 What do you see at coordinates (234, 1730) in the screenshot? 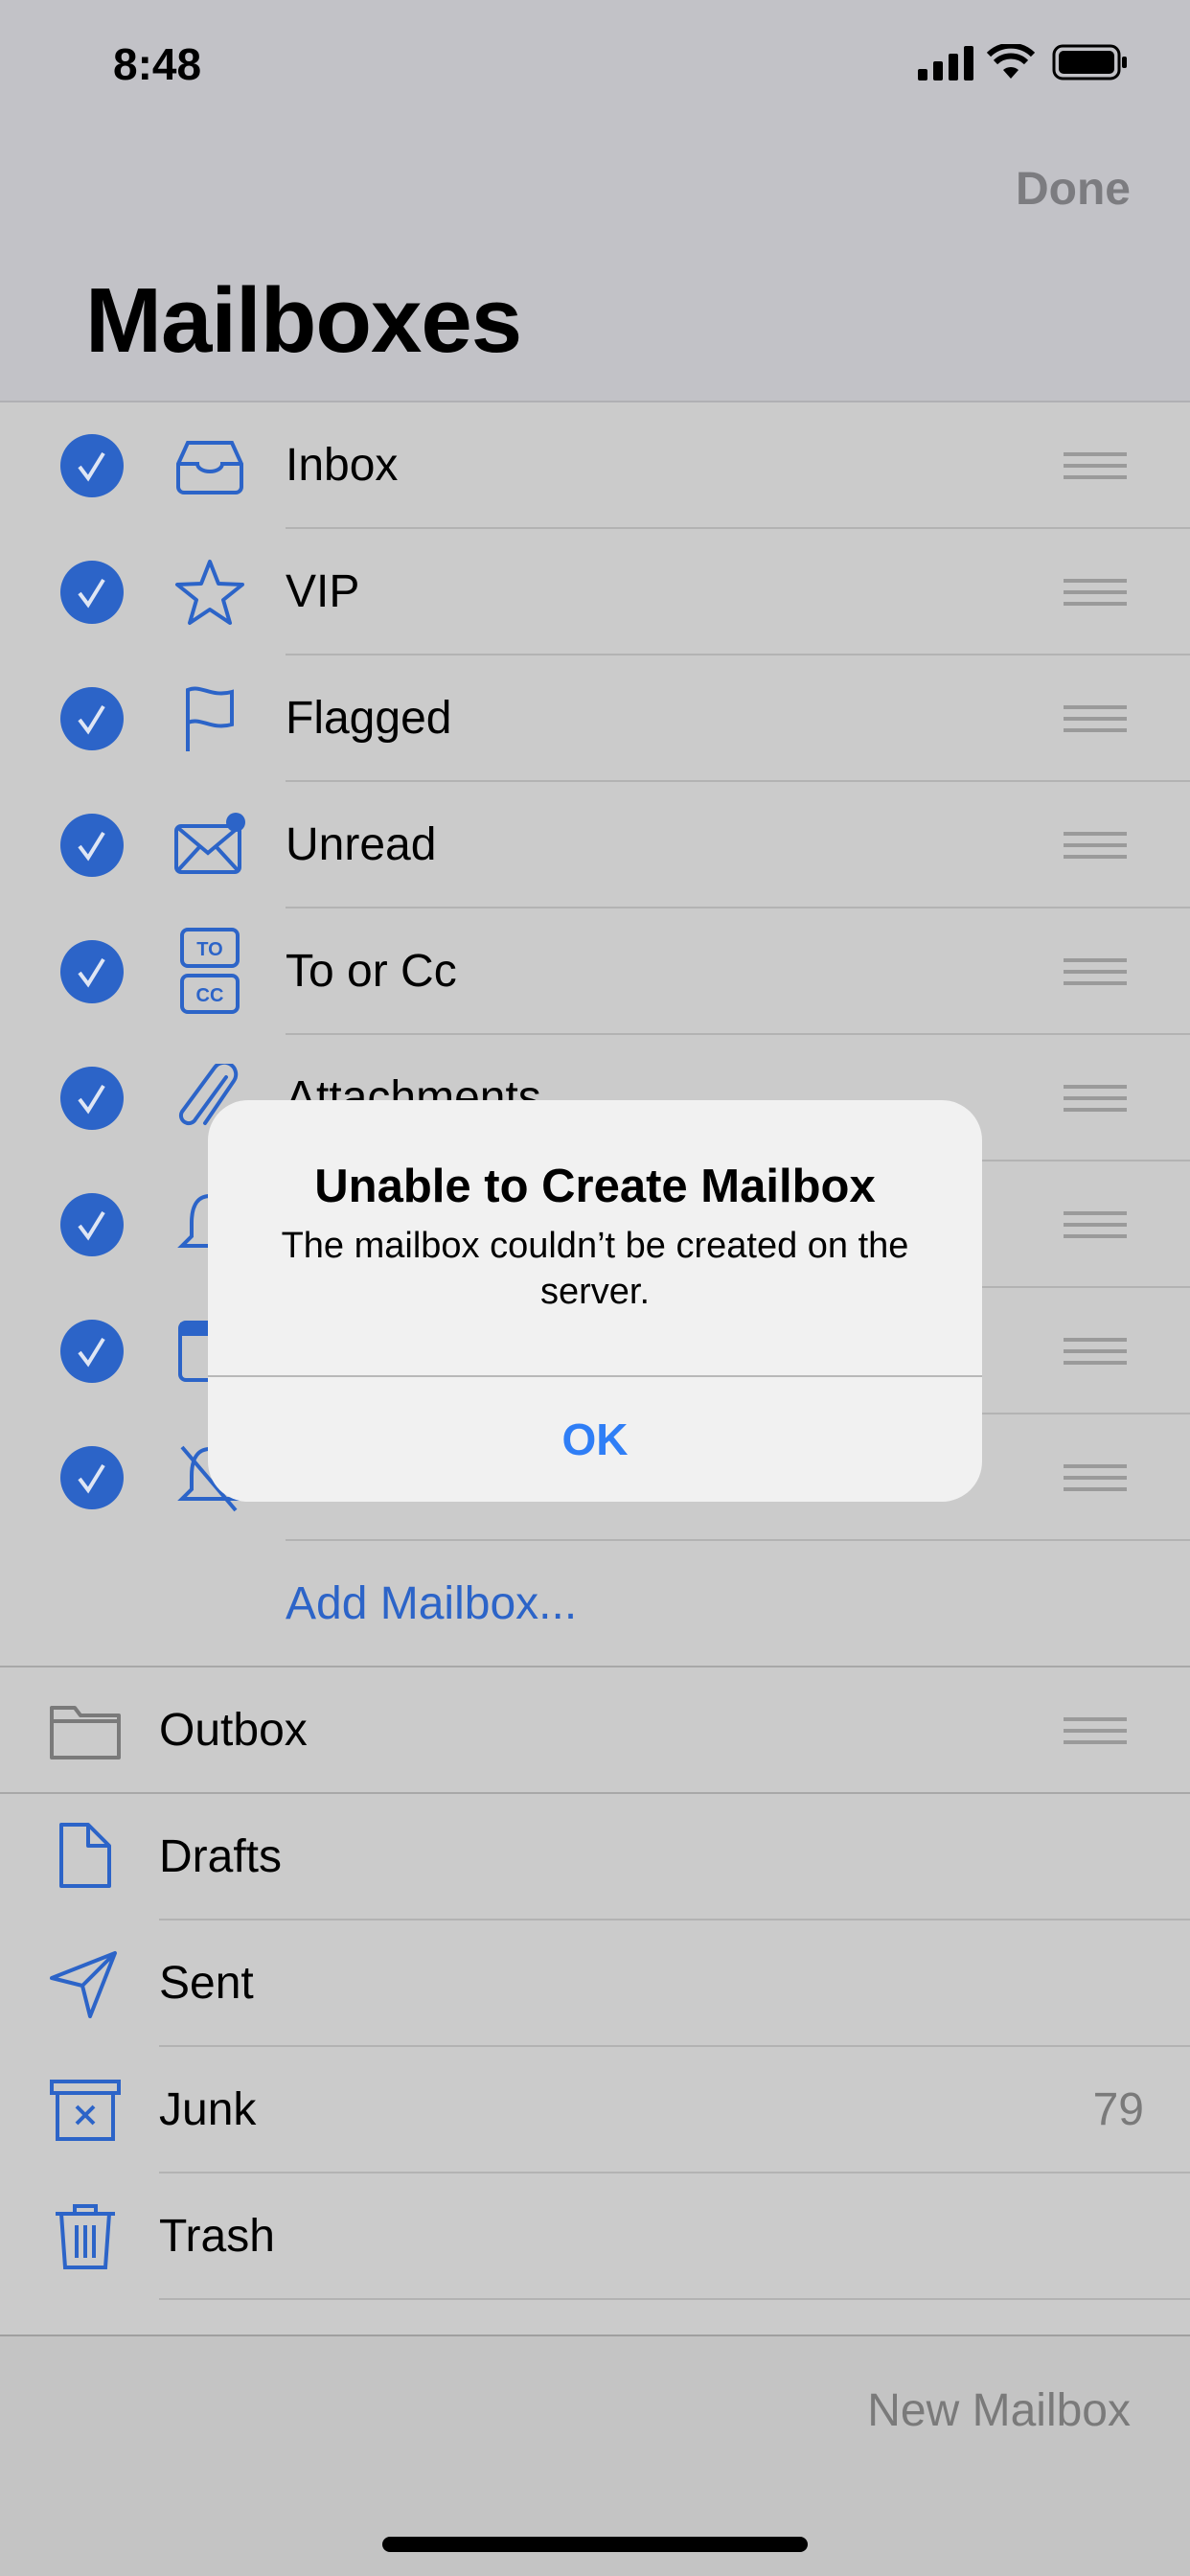
I see `mailbox-label: Outbox` at bounding box center [234, 1730].